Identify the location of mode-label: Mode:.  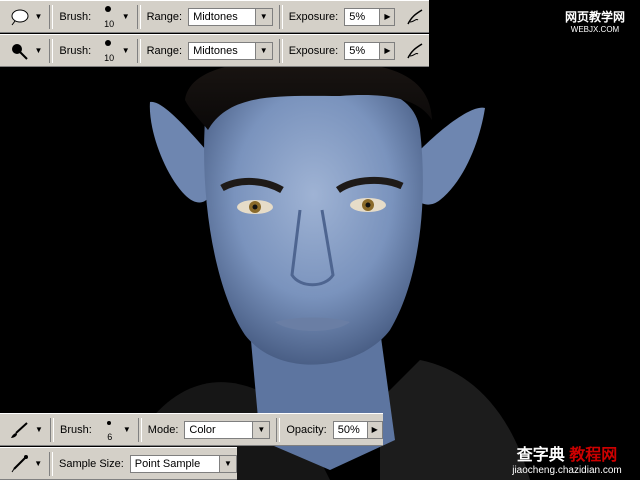
(163, 429).